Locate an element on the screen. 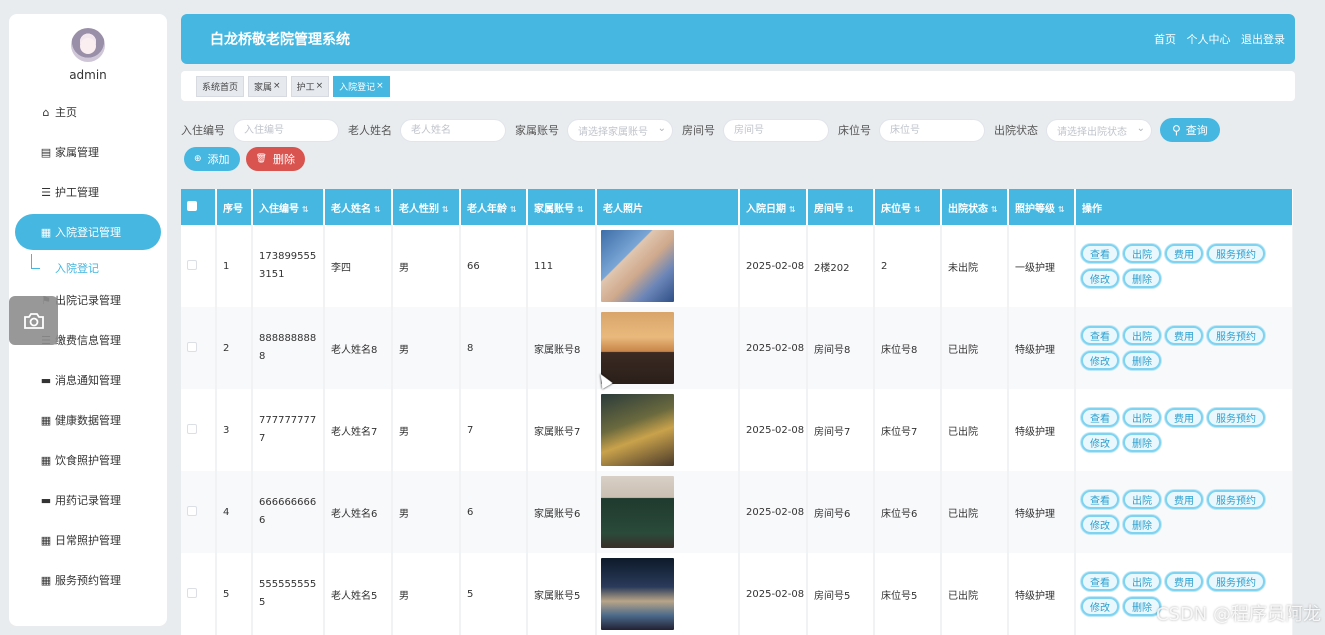  select-all-checkbox is located at coordinates (192, 205).